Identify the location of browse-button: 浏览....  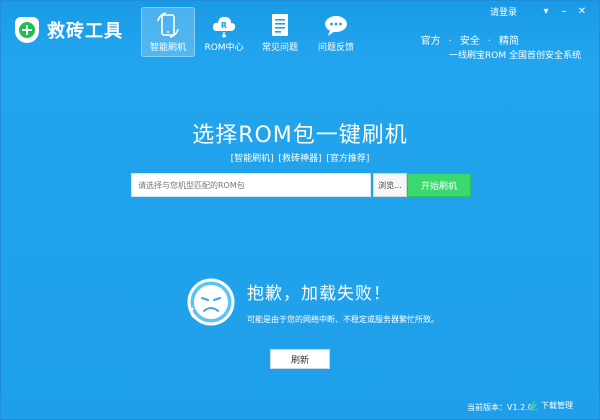
(390, 185).